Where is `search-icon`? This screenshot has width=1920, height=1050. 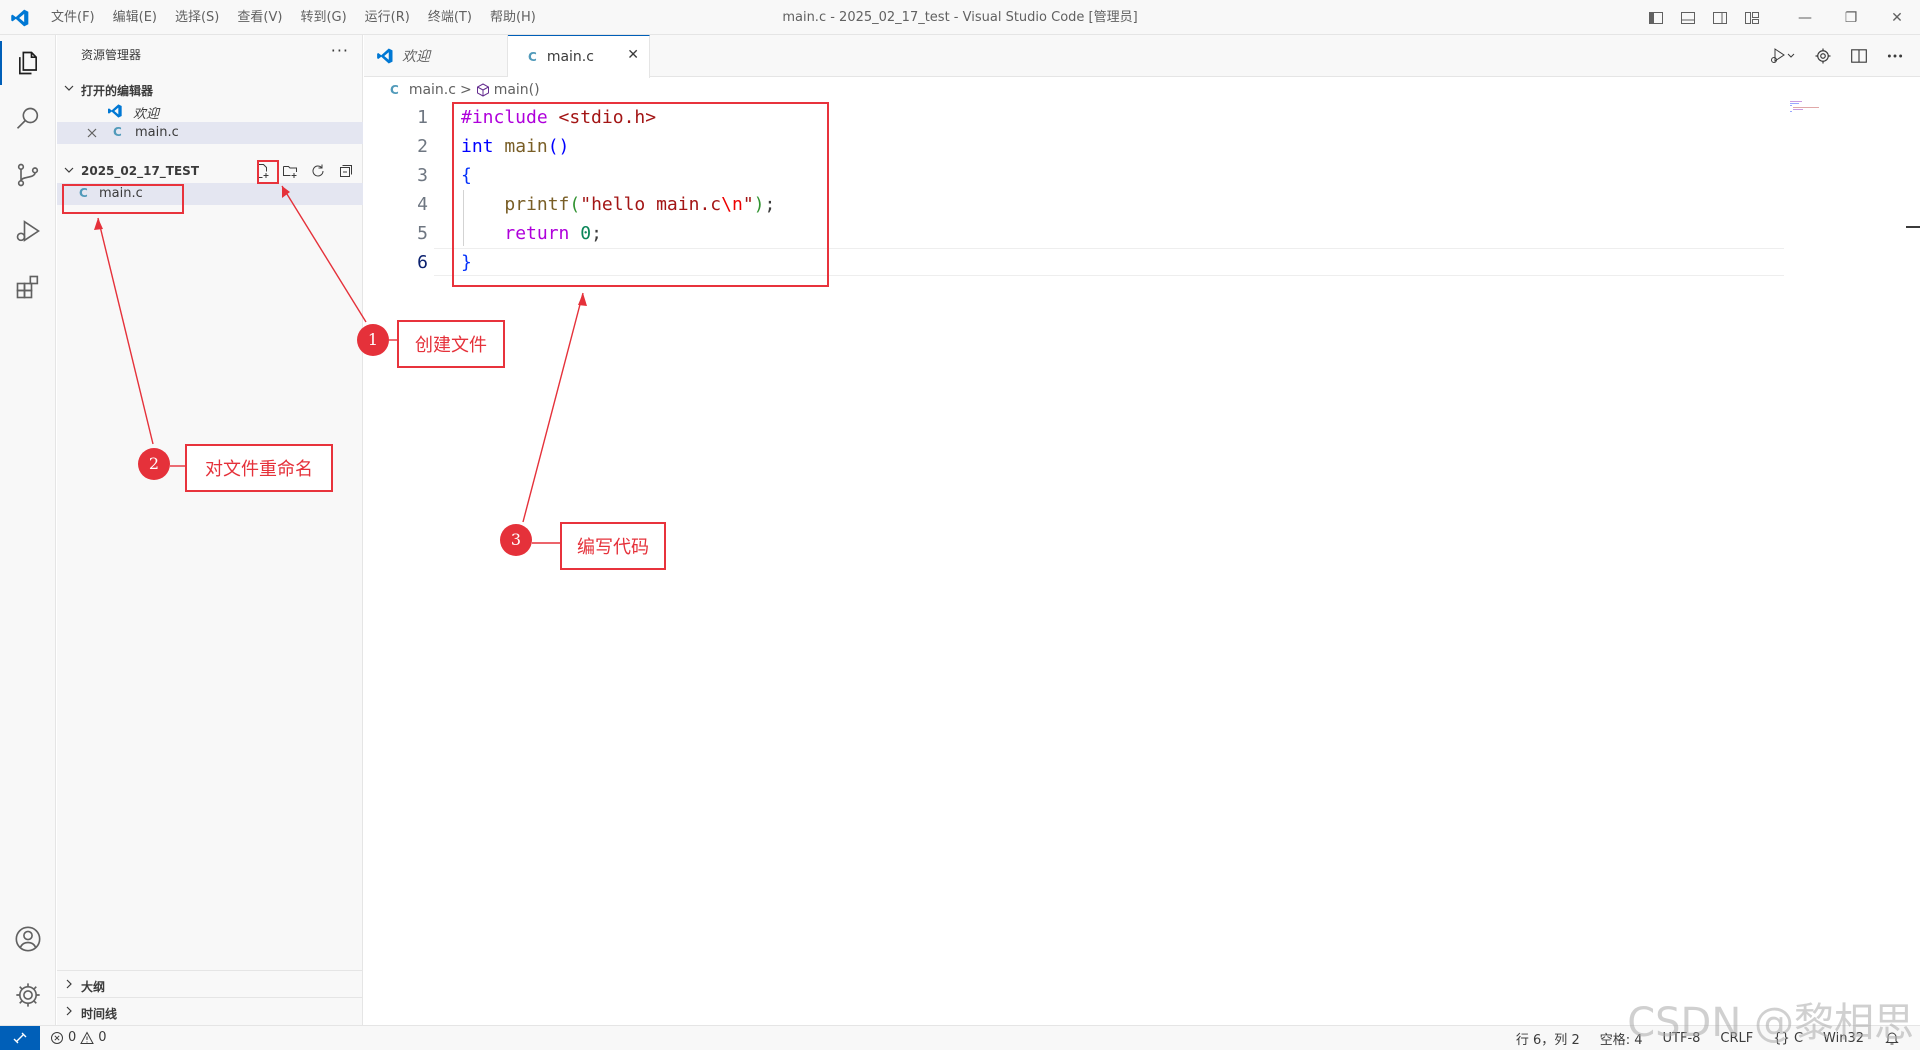 search-icon is located at coordinates (27, 118).